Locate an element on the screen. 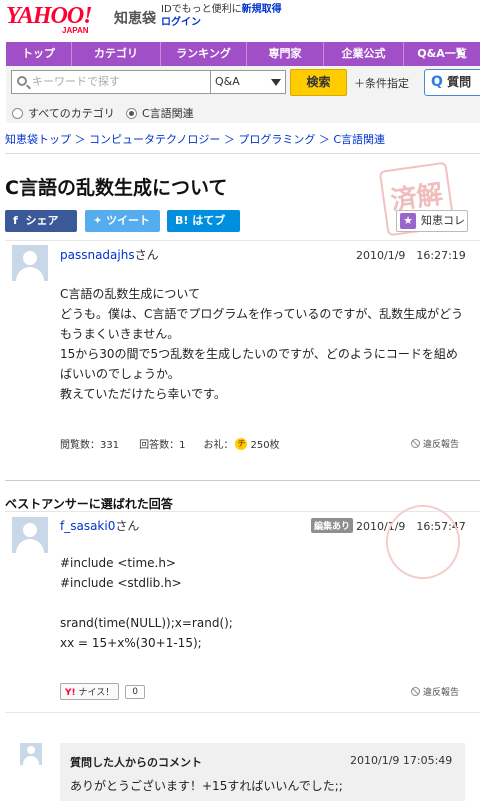  question-author: passnadajhsさん is located at coordinates (109, 254).